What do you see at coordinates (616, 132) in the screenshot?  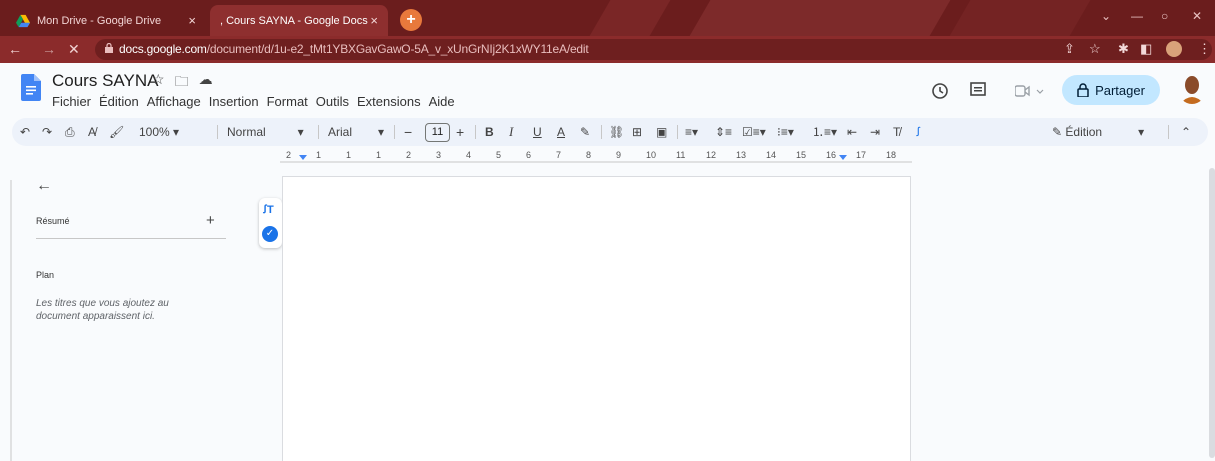 I see `insert-link-icon: ⛓` at bounding box center [616, 132].